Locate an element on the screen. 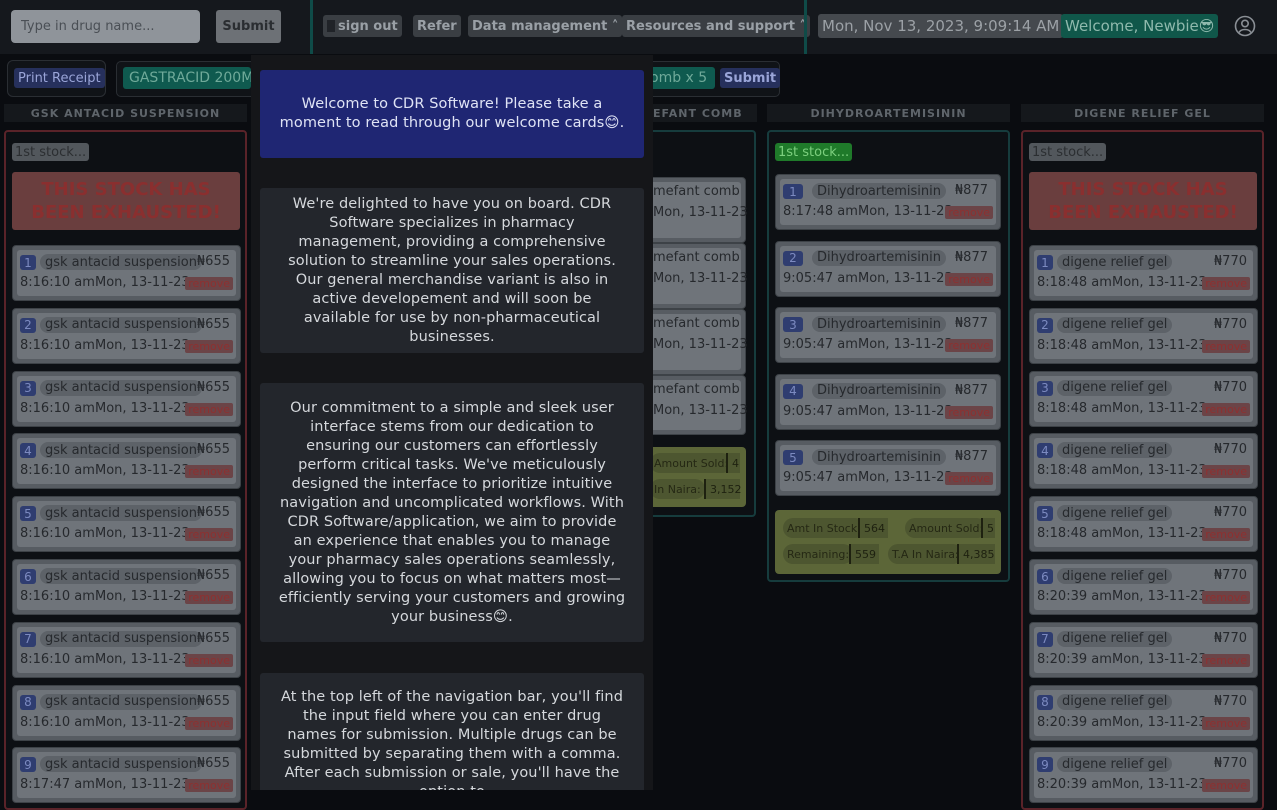 The image size is (1277, 810). print-receipt-button: Print Receipt is located at coordinates (59, 78).